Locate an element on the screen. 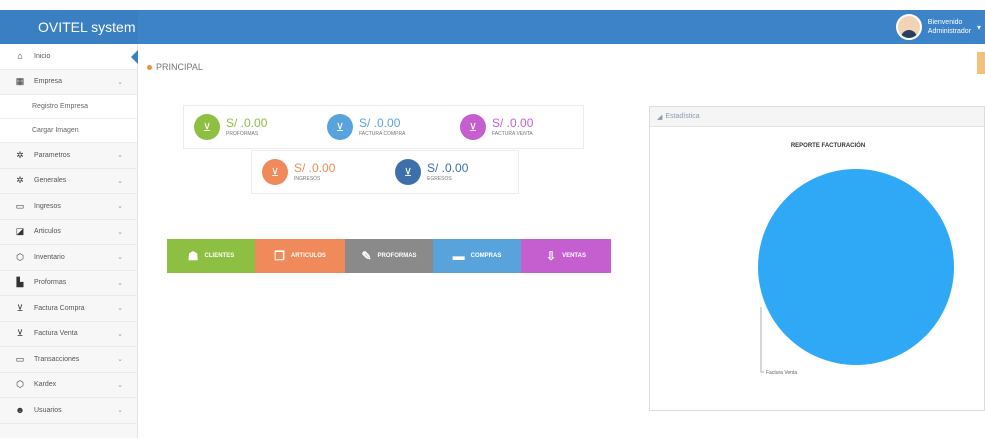 The image size is (985, 438). stat-label: EGRESOS is located at coordinates (439, 178).